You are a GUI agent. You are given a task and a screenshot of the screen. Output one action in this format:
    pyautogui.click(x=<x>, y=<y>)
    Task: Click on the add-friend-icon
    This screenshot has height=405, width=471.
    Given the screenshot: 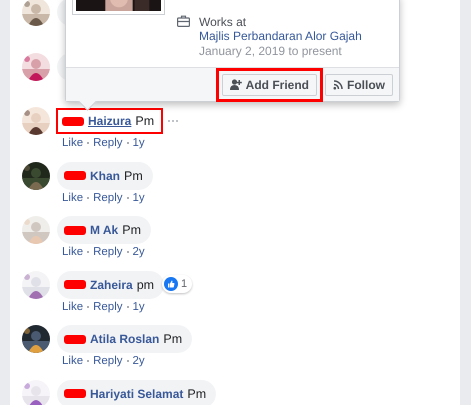 What is the action you would take?
    pyautogui.click(x=236, y=84)
    